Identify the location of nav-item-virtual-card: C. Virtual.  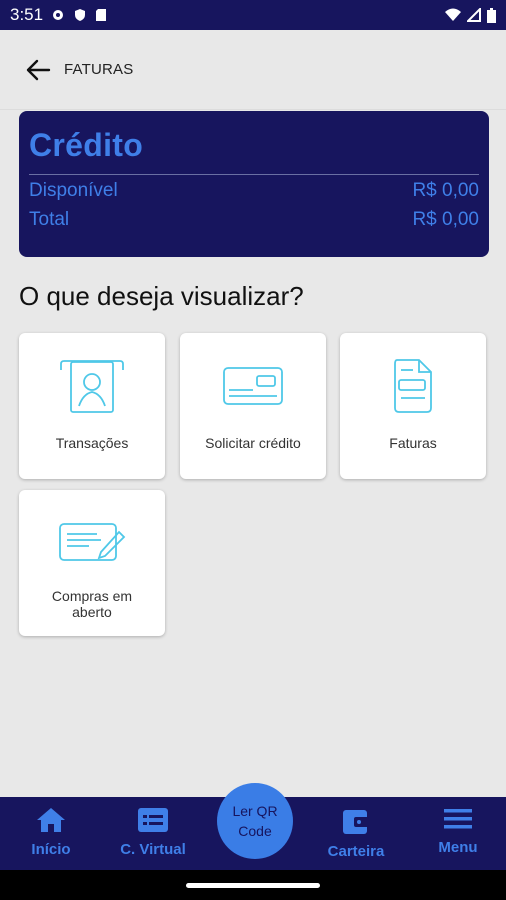
(153, 832).